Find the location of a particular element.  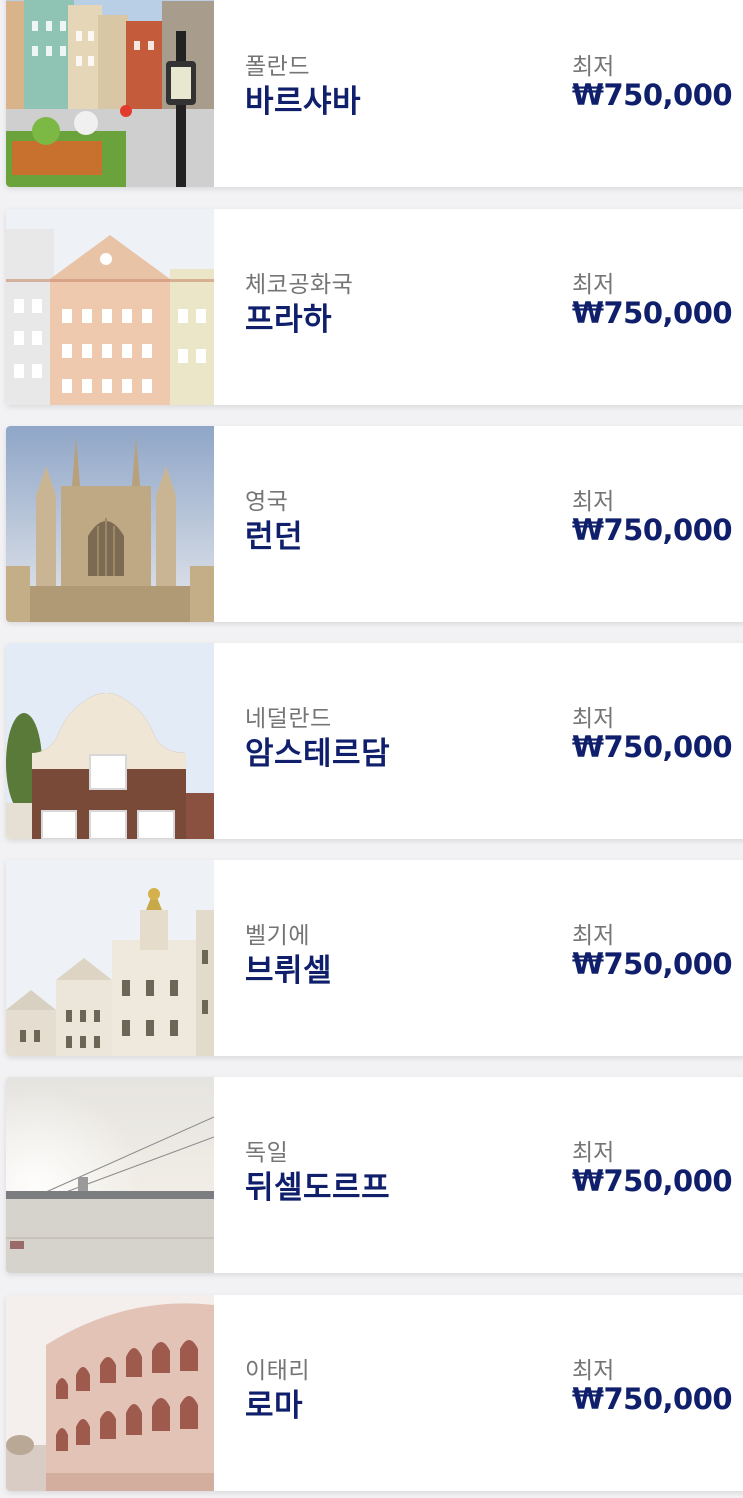

warsaw-photo is located at coordinates (110, 93).